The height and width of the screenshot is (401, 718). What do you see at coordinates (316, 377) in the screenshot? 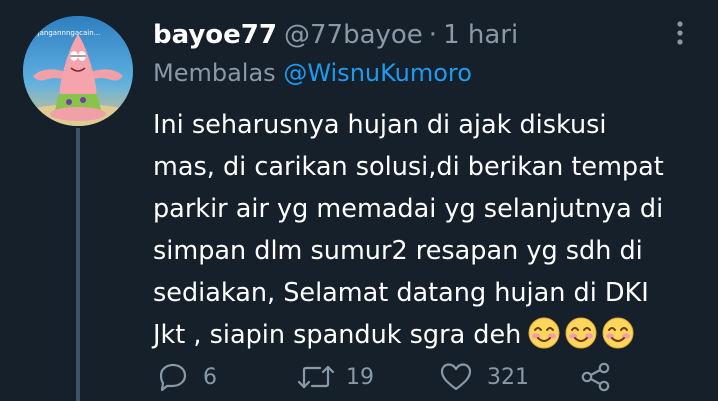
I see `retweet-icon` at bounding box center [316, 377].